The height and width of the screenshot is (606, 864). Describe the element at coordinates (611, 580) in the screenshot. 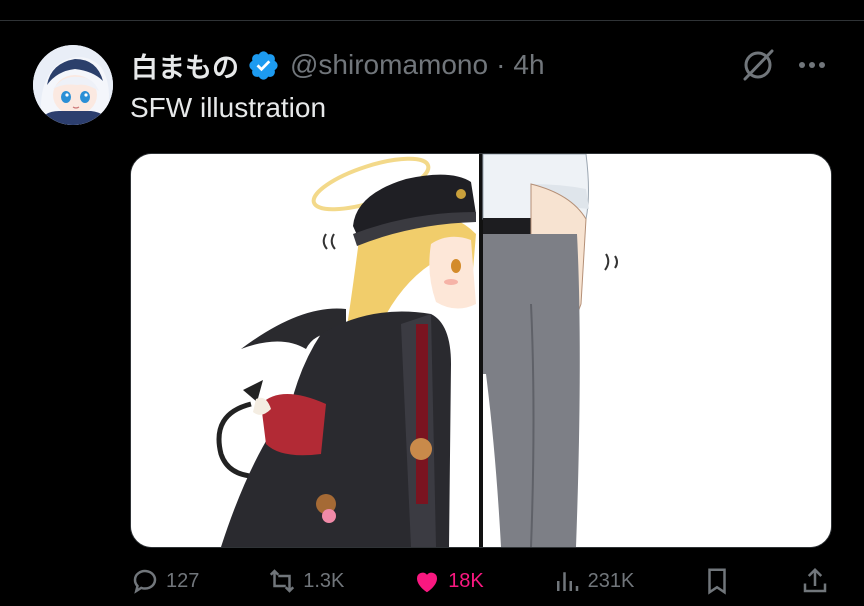

I see `views-count: 231K` at that location.